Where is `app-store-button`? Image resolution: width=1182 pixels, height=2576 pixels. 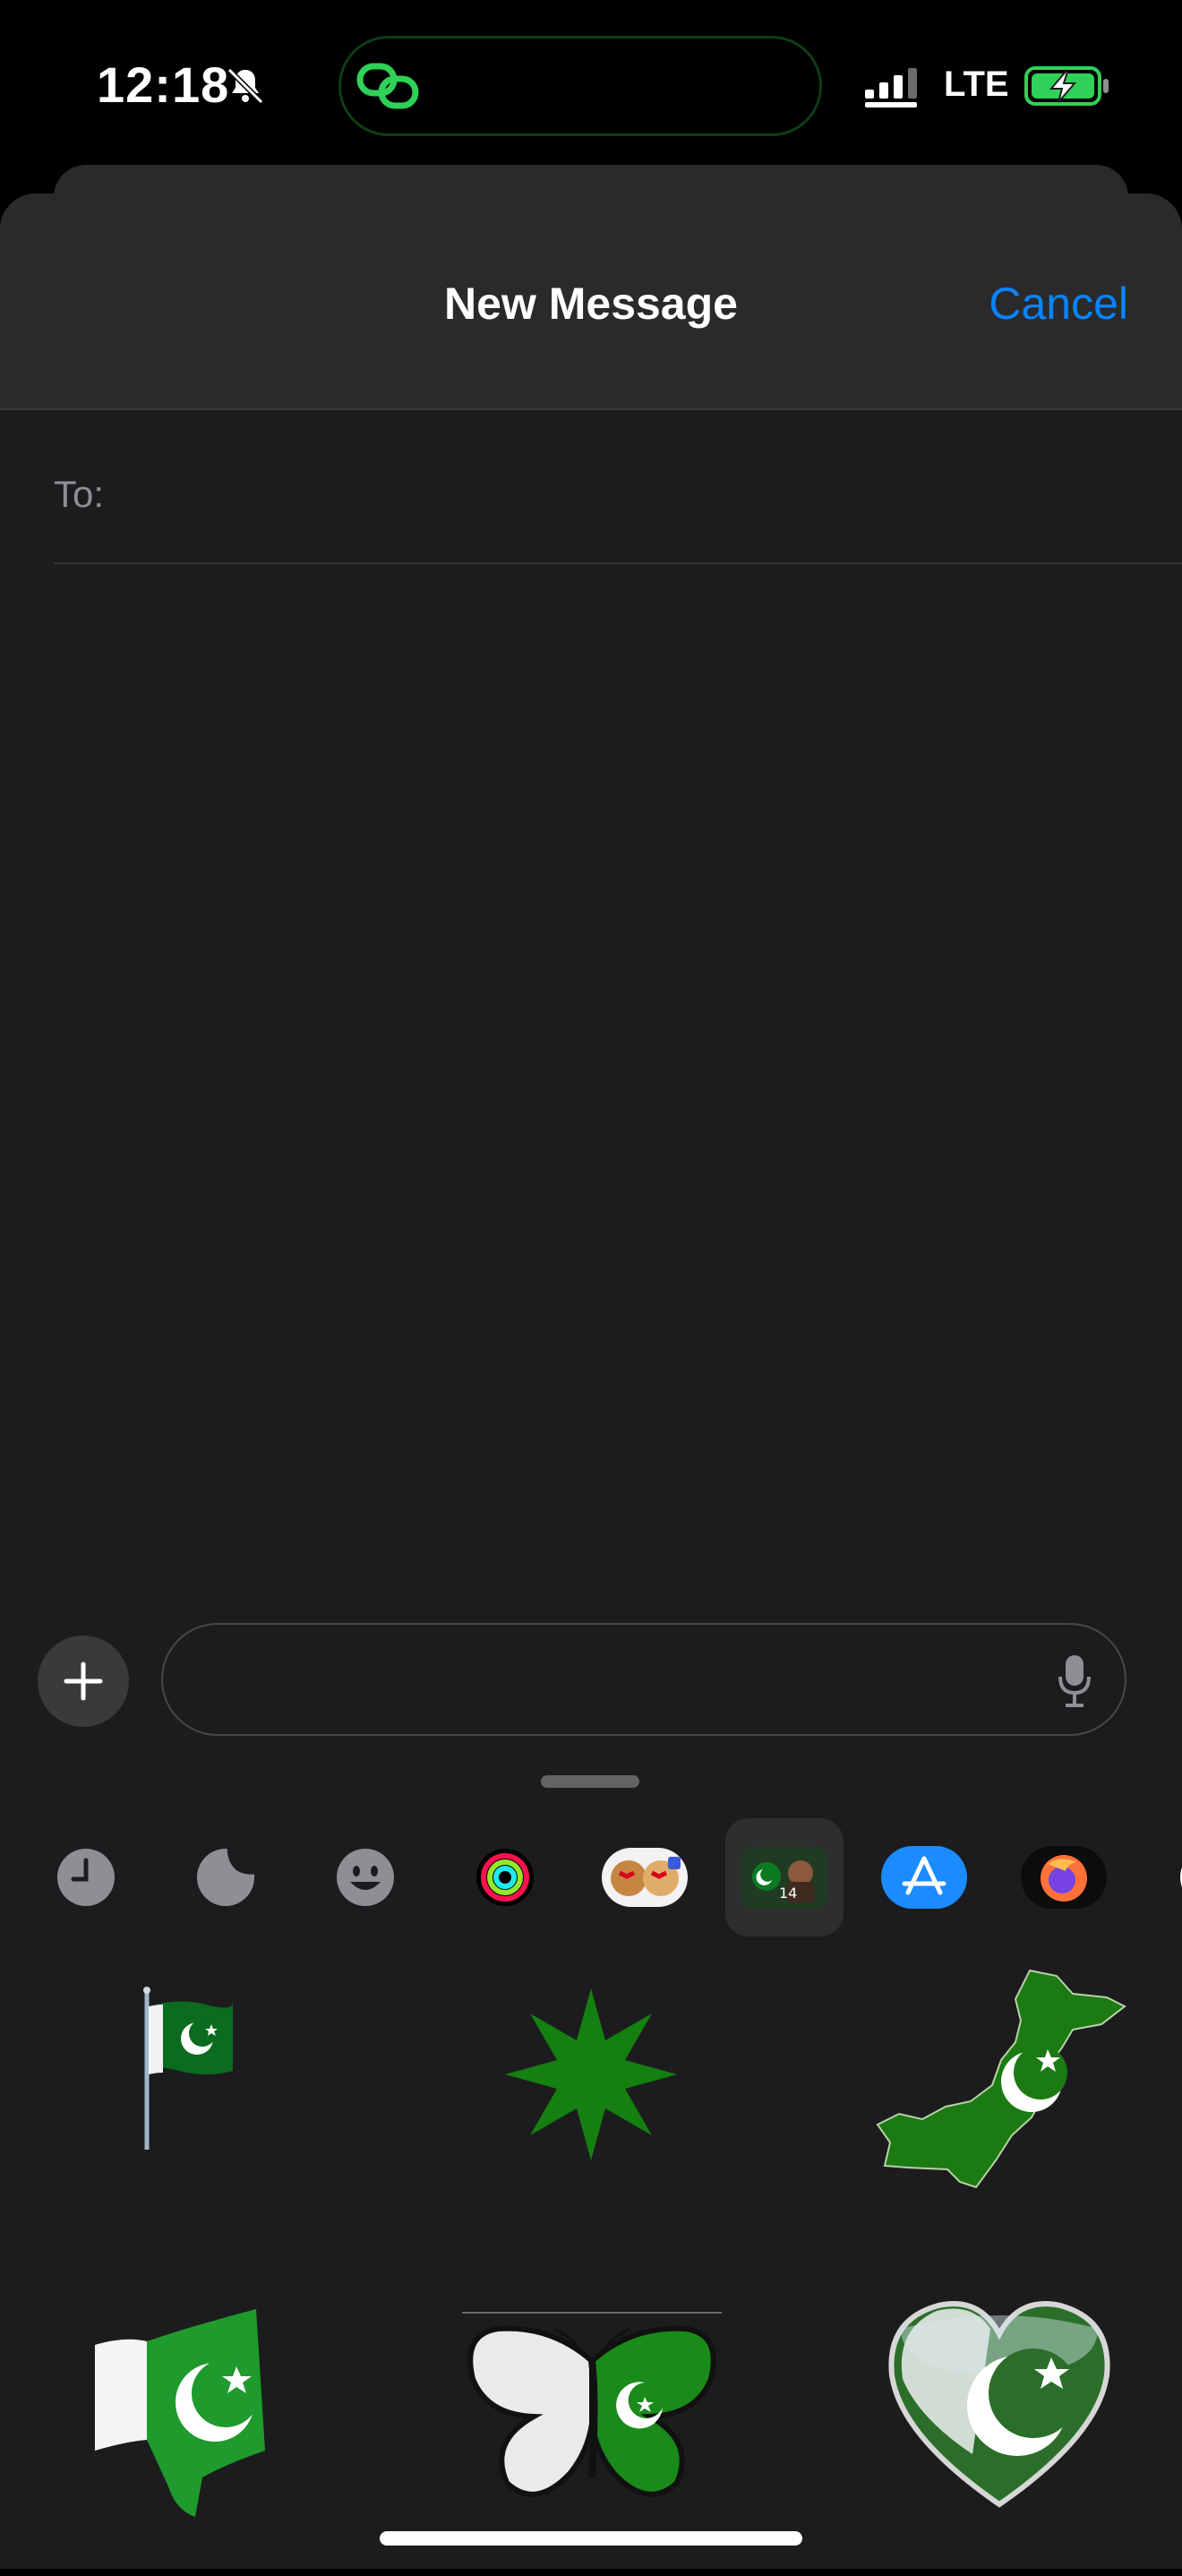 app-store-button is located at coordinates (924, 1877).